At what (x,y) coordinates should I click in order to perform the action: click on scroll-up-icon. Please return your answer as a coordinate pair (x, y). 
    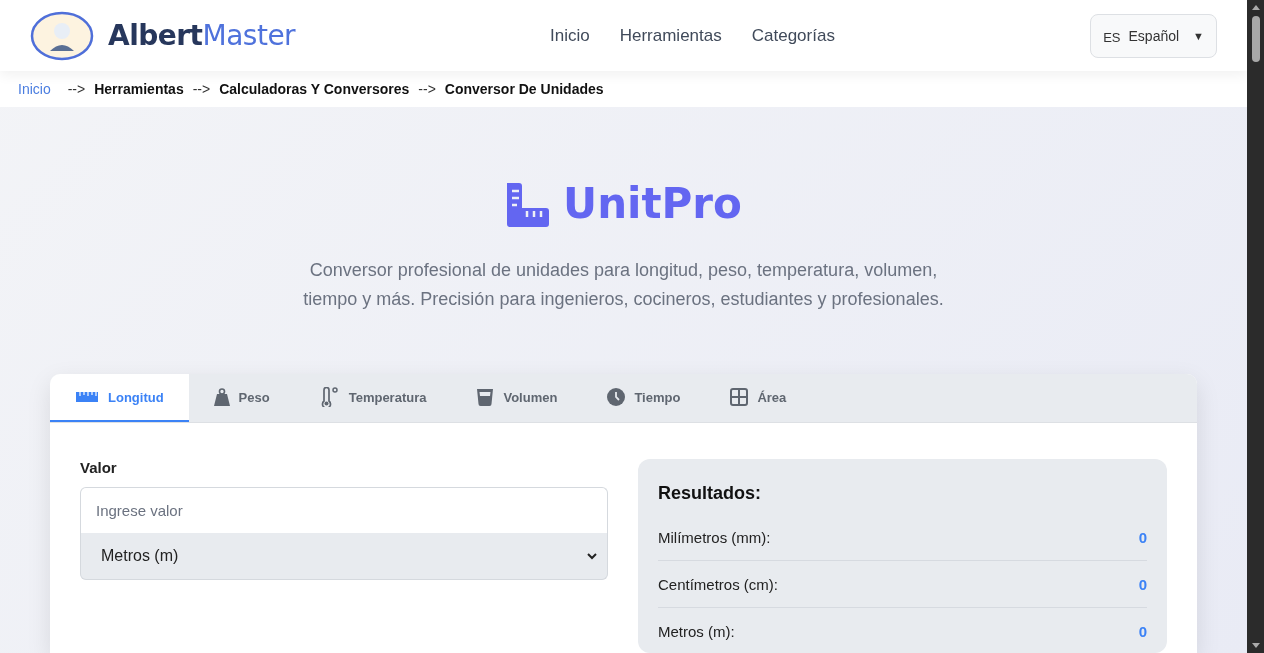
    Looking at the image, I should click on (1255, 8).